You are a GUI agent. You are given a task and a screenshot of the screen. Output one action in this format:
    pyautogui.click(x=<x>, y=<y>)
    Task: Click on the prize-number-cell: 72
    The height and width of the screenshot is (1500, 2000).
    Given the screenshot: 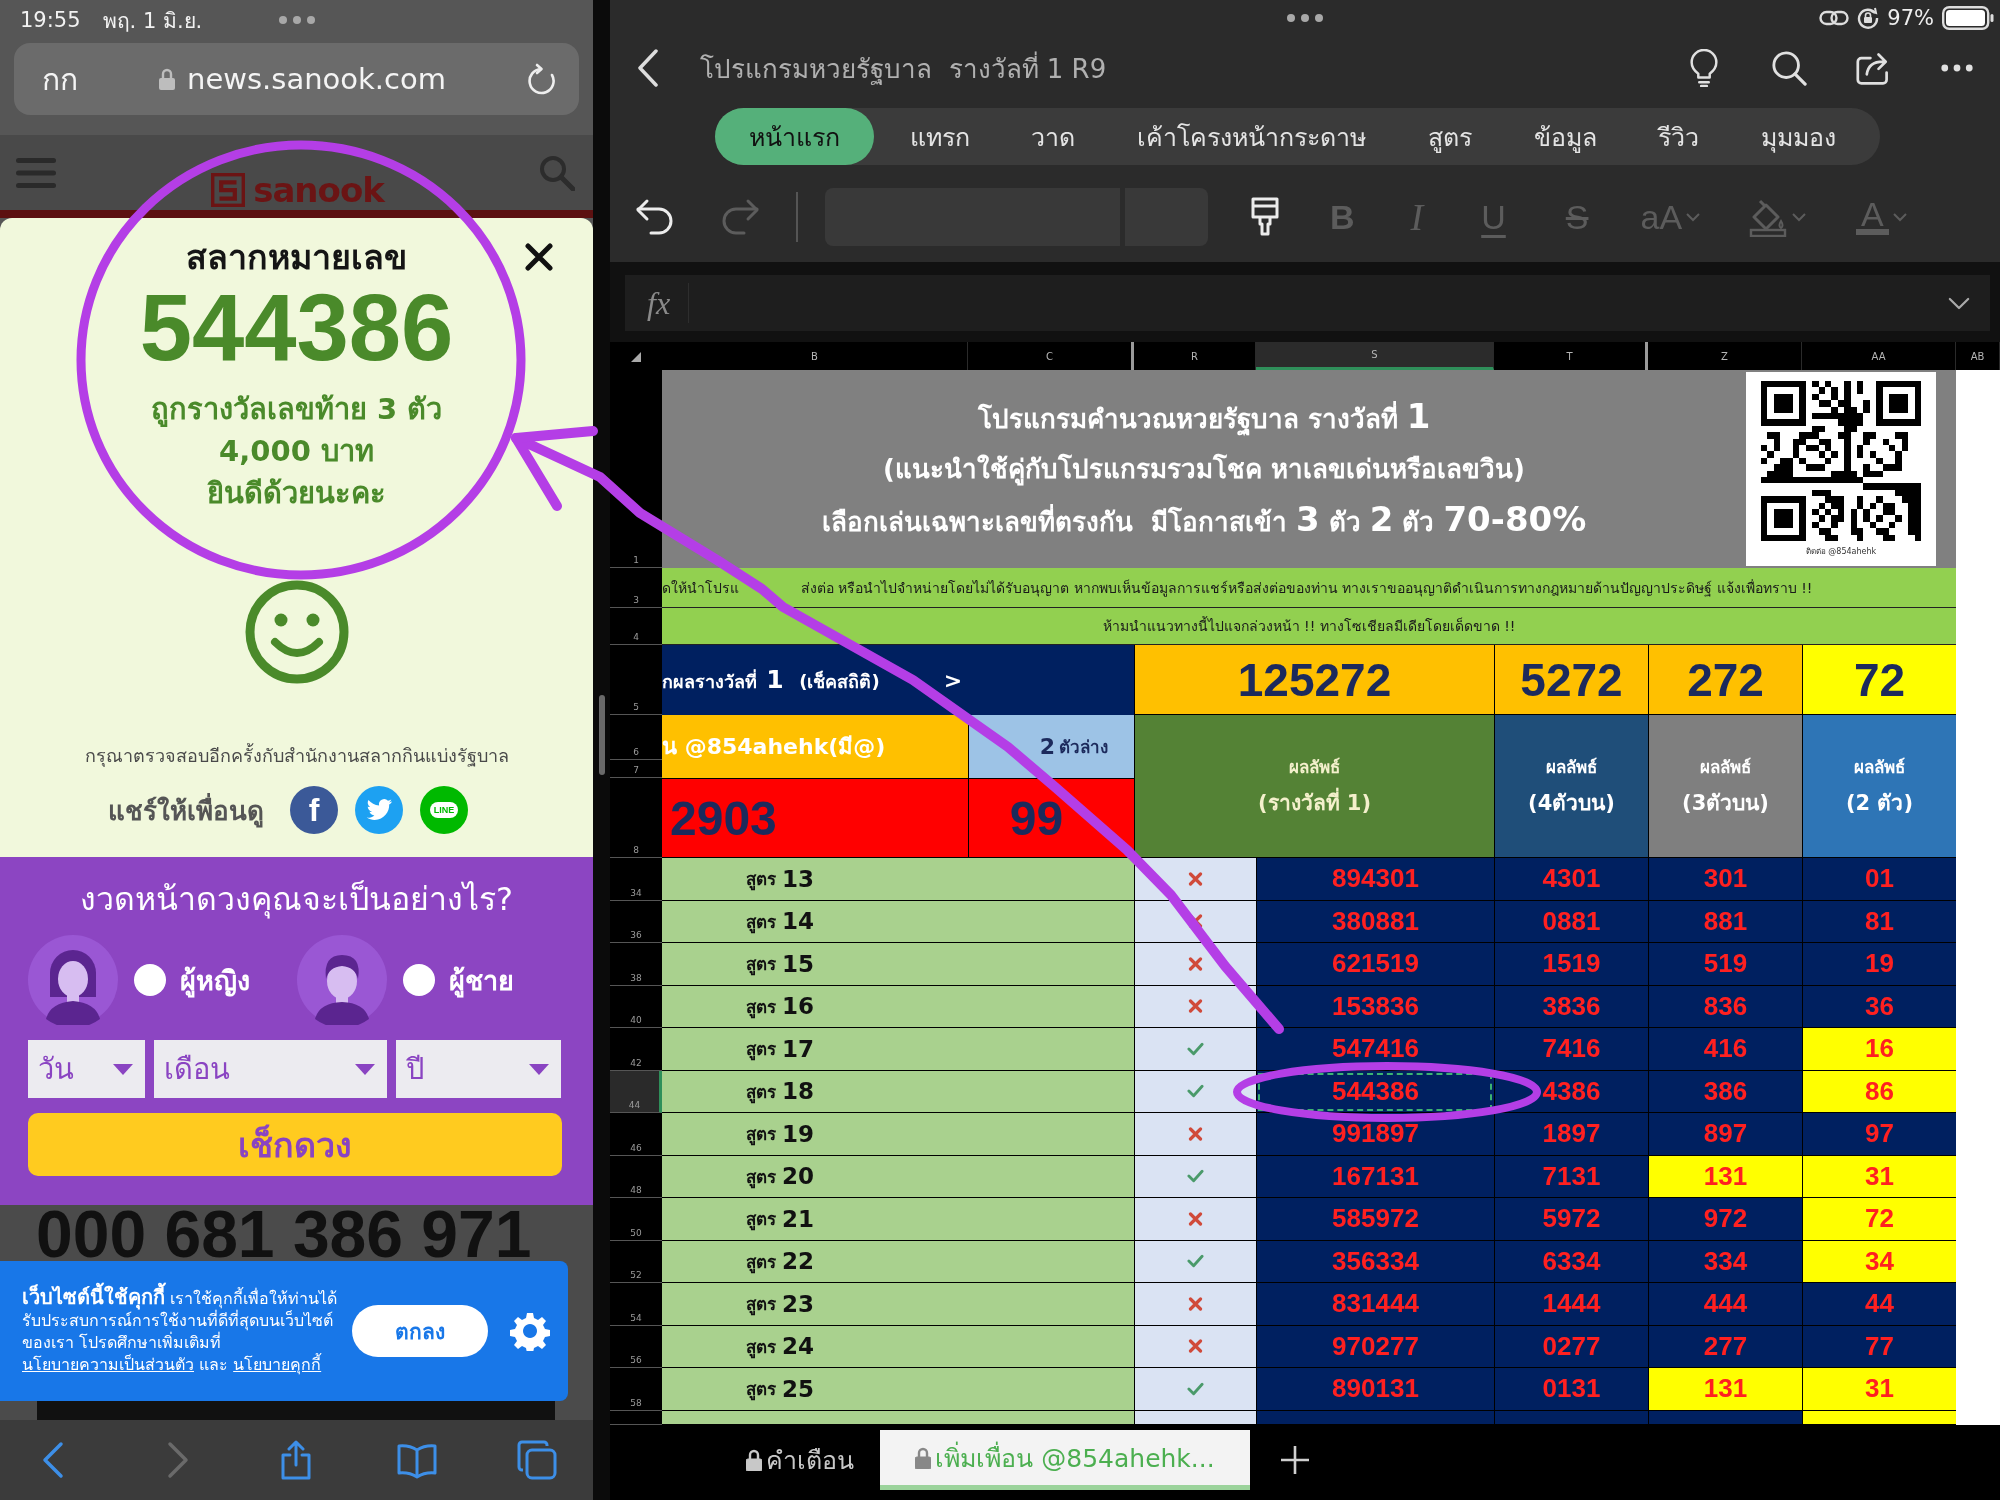 What is the action you would take?
    pyautogui.click(x=1879, y=680)
    